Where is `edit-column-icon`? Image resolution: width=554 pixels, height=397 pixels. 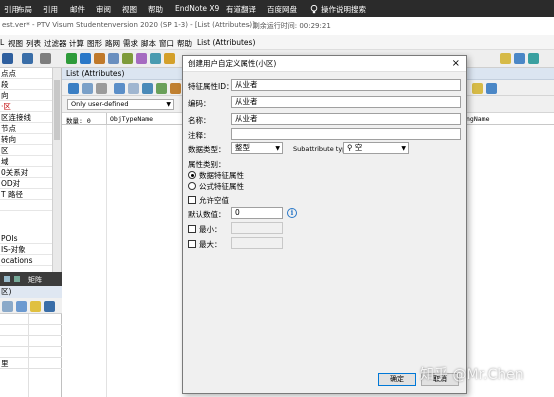
edit-column-icon is located at coordinates (87, 88).